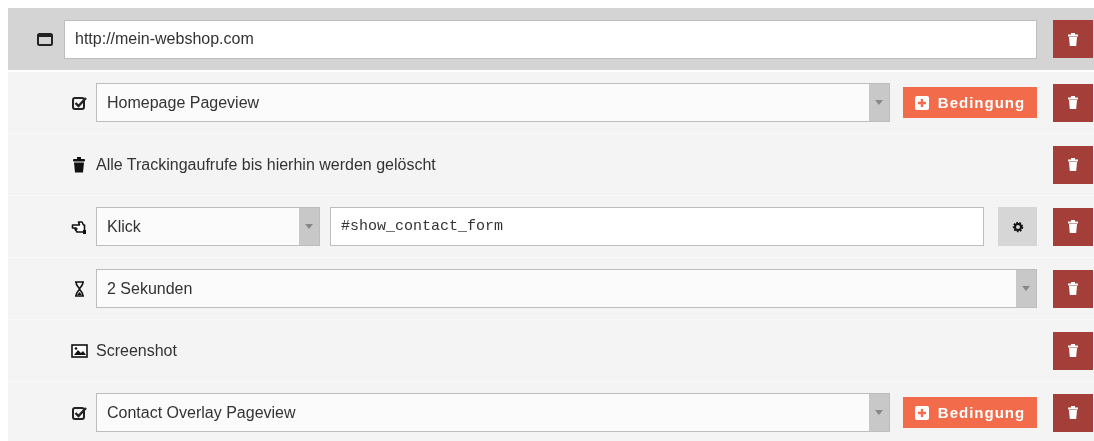 The height and width of the screenshot is (441, 1094). Describe the element at coordinates (79, 226) in the screenshot. I see `pointing-hand-icon` at that location.